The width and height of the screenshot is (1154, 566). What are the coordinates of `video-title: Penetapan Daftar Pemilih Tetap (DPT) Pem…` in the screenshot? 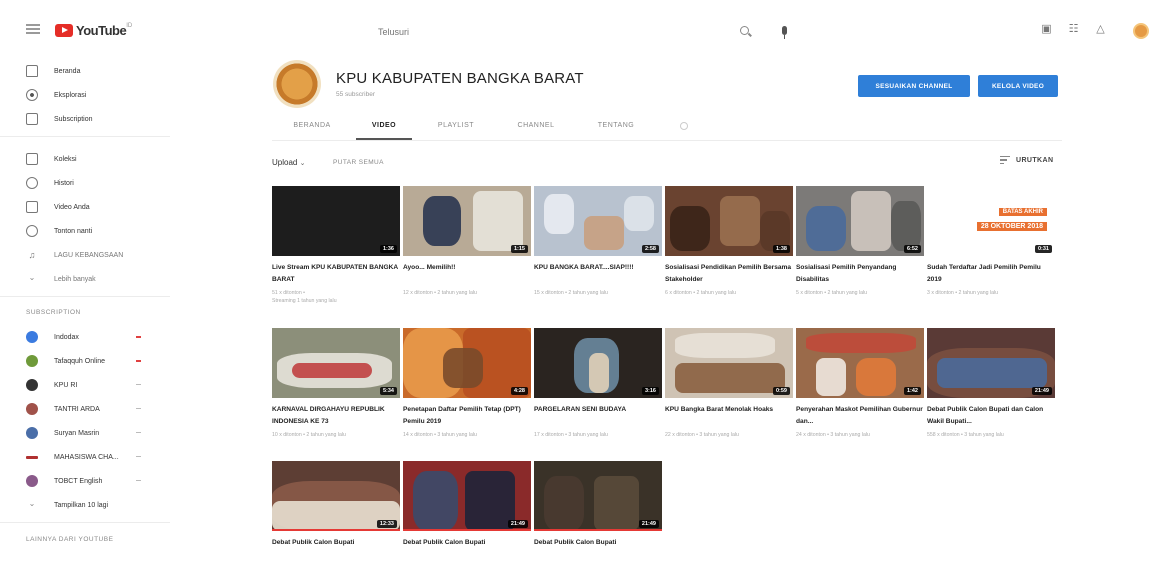 It's located at (467, 416).